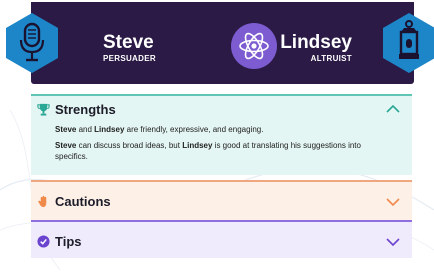 This screenshot has width=434, height=278. I want to click on atom-icon, so click(254, 46).